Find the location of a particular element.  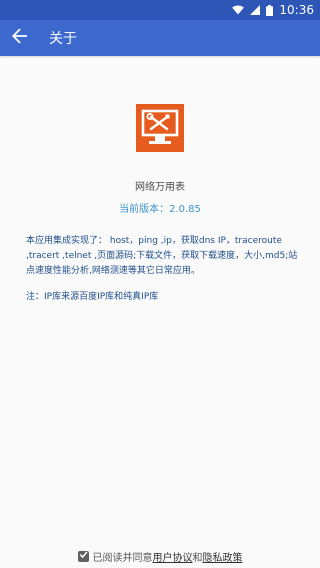

back-button is located at coordinates (20, 38).